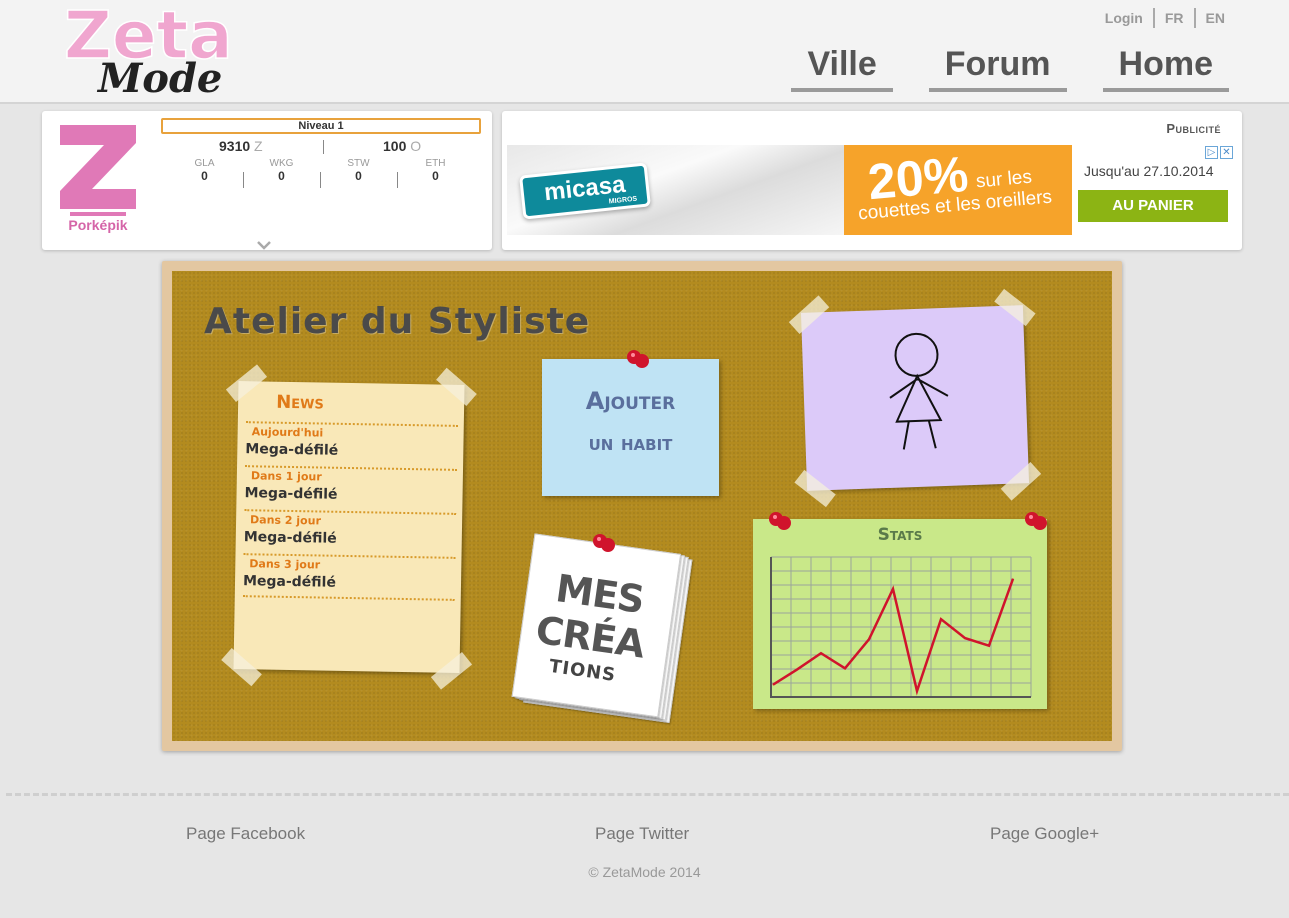 The width and height of the screenshot is (1289, 918). Describe the element at coordinates (647, 794) in the screenshot. I see `footer-divider` at that location.